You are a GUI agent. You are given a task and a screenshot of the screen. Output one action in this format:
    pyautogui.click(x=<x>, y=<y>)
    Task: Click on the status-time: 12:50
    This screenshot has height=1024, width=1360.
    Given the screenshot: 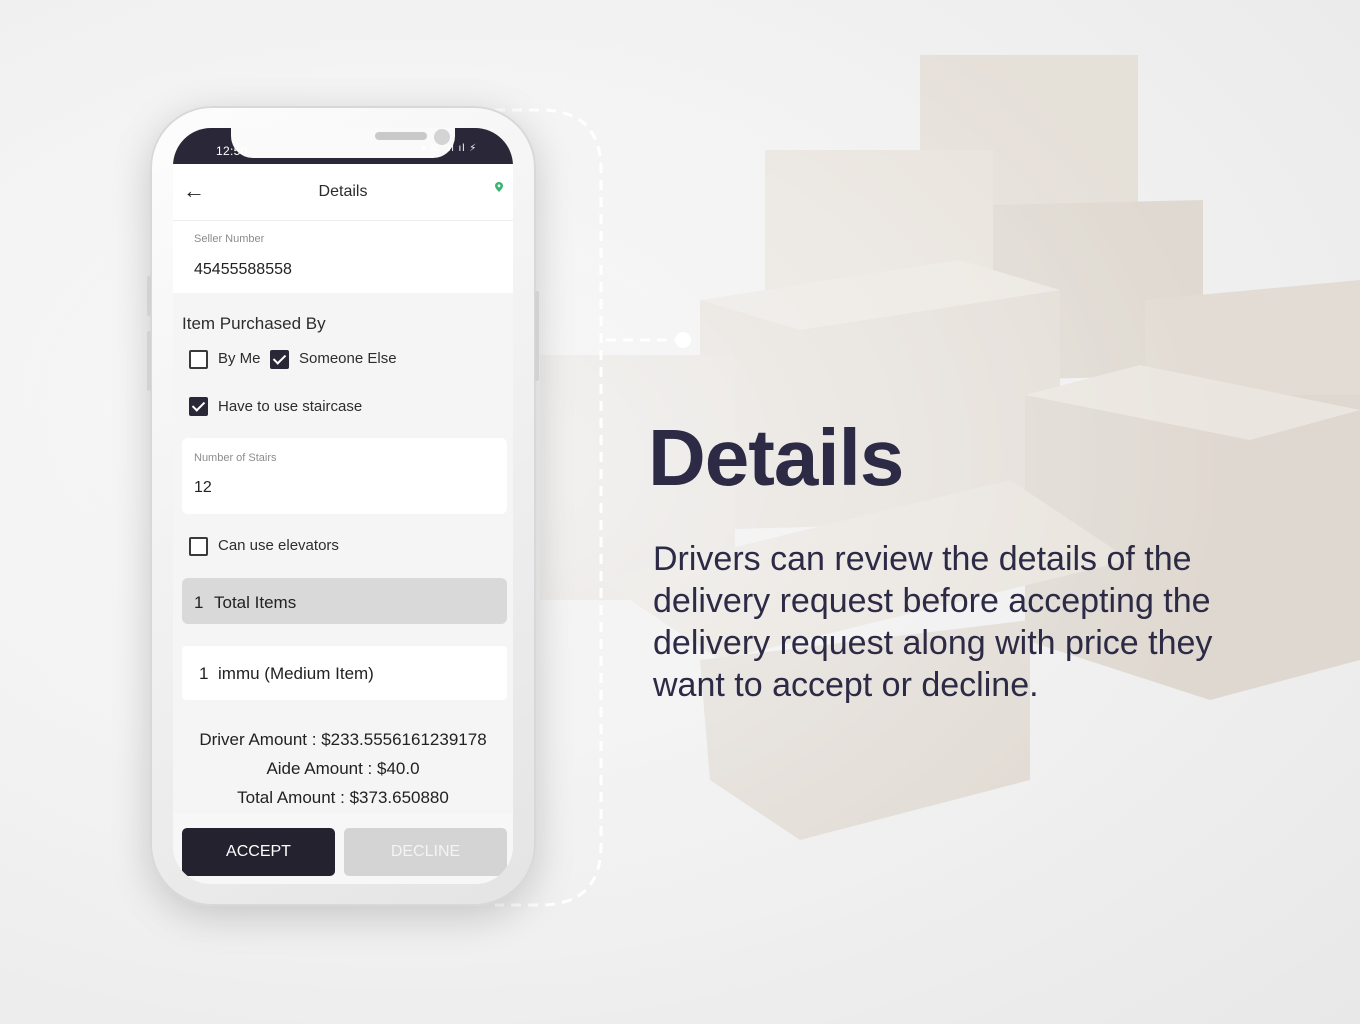 What is the action you would take?
    pyautogui.click(x=232, y=151)
    